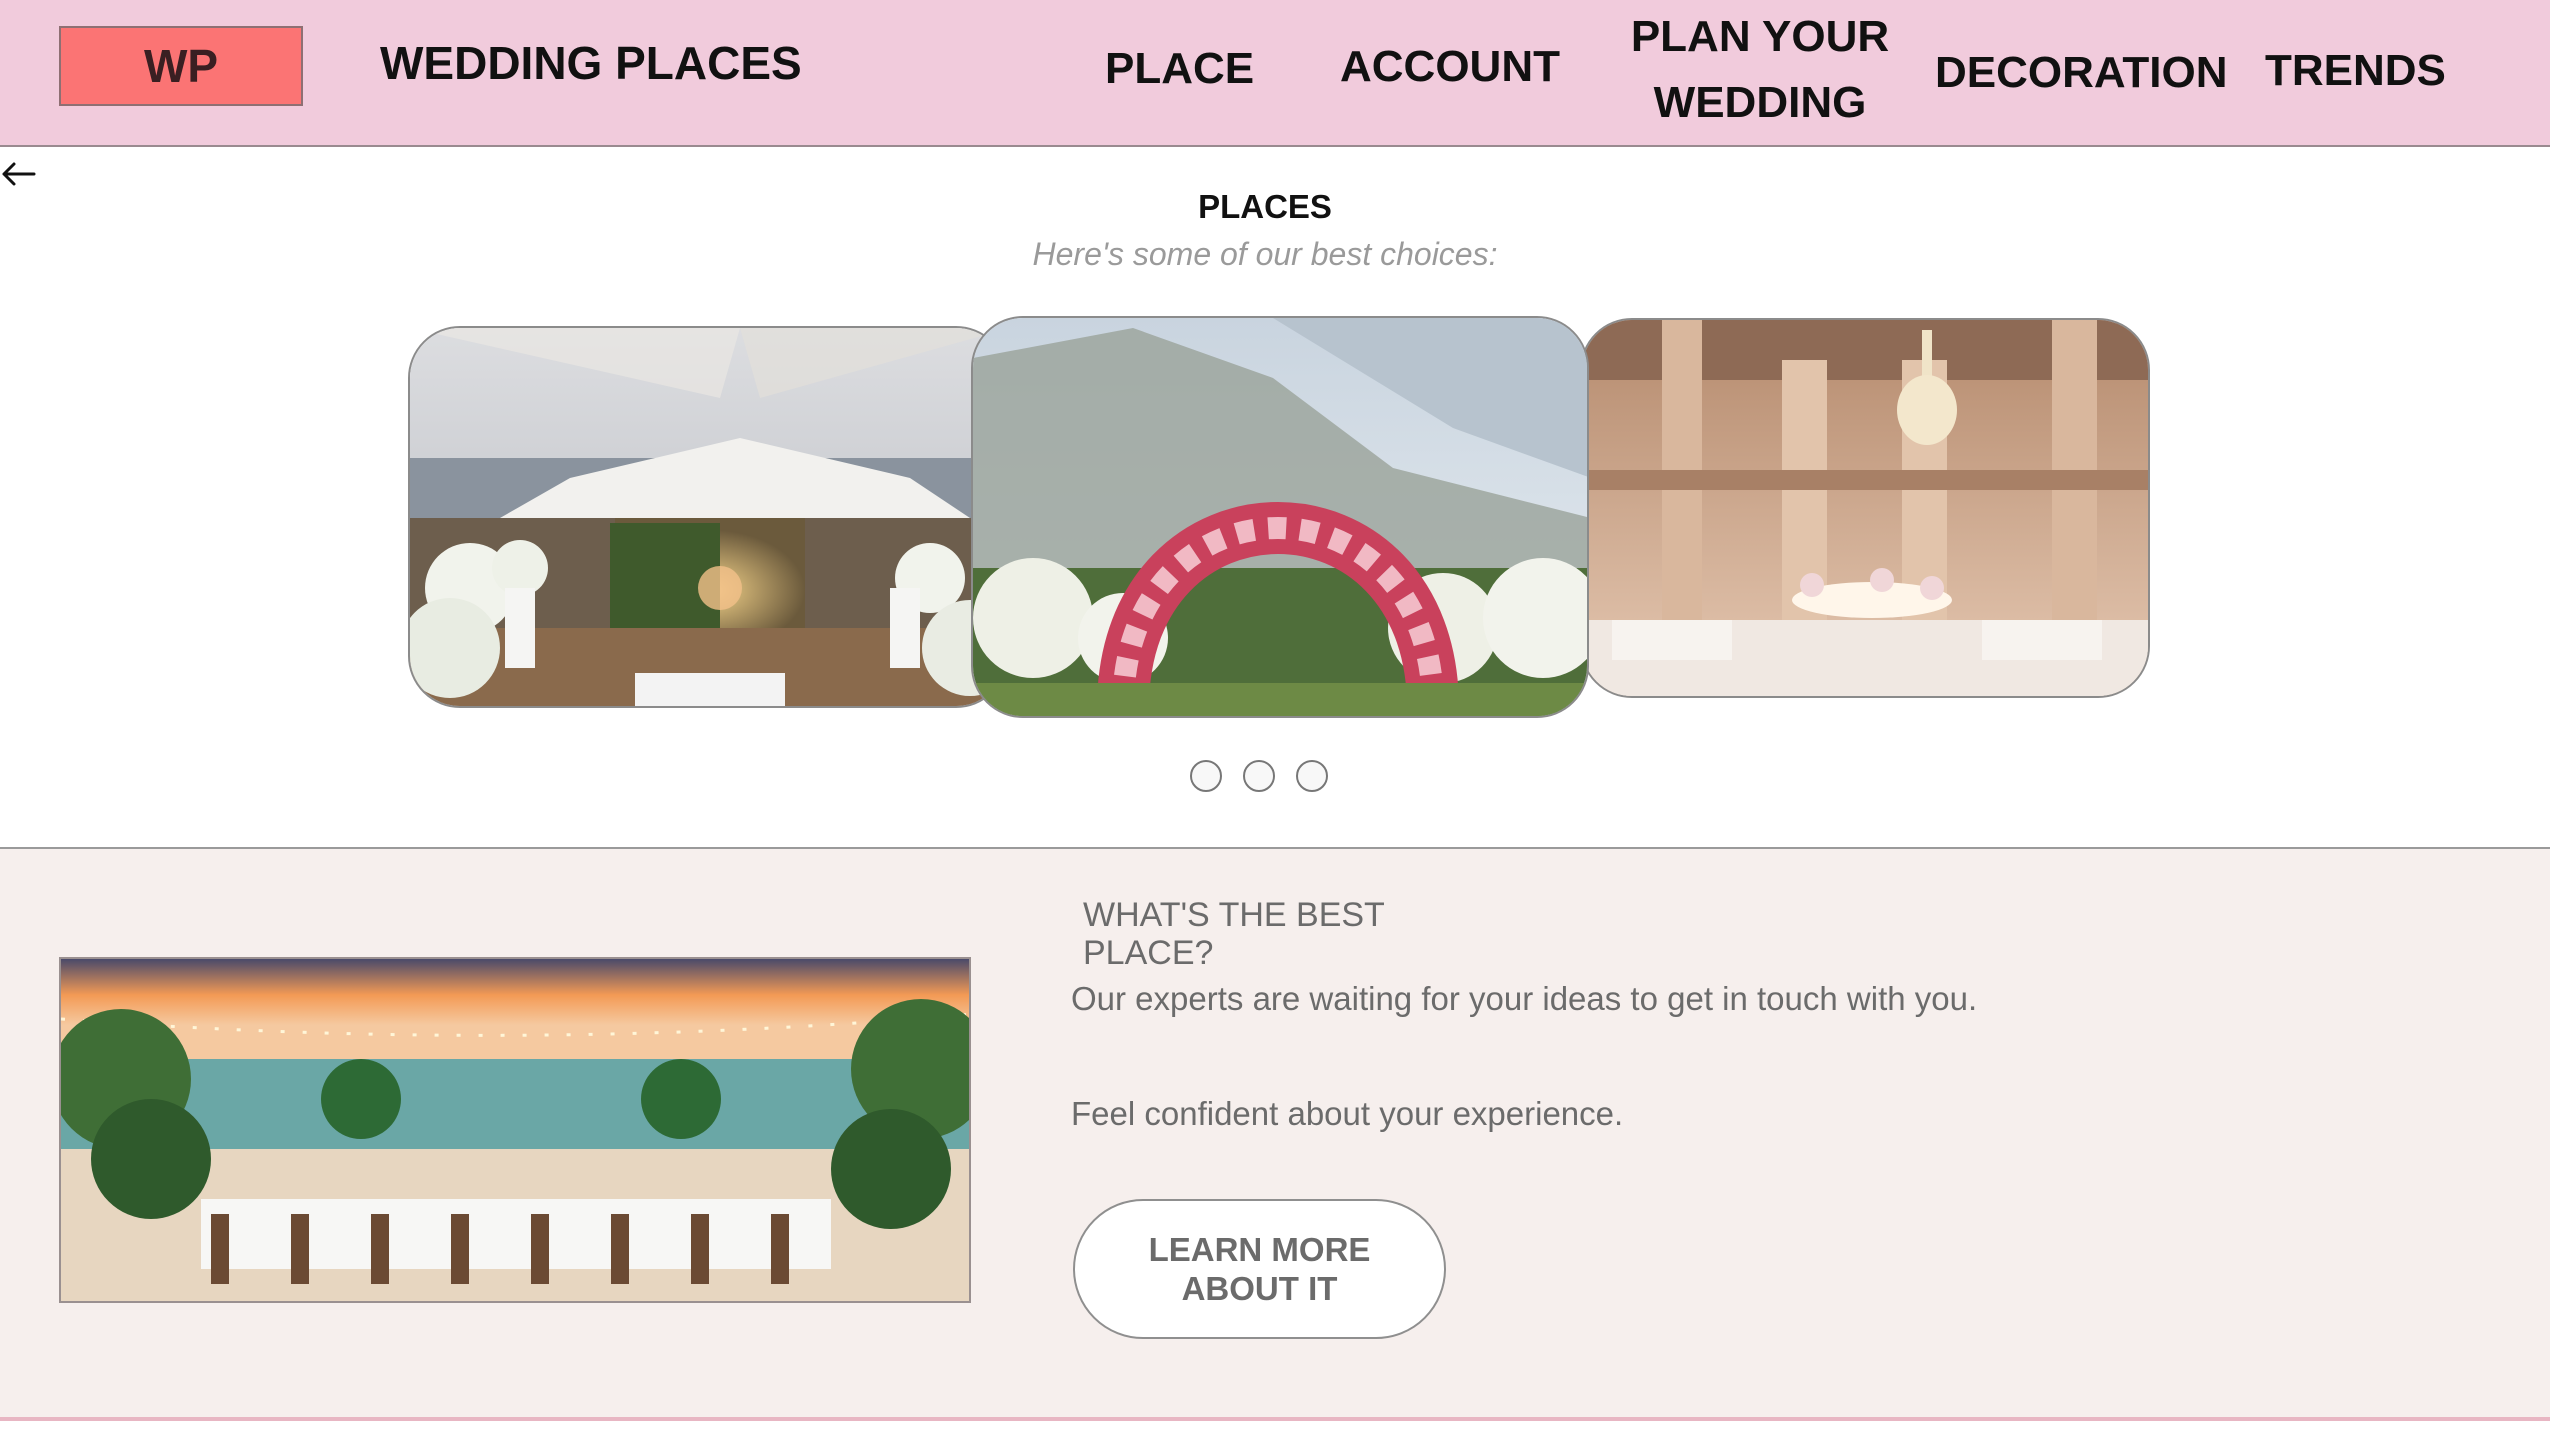 This screenshot has width=2550, height=1429. I want to click on nav-place: PLACE, so click(1179, 69).